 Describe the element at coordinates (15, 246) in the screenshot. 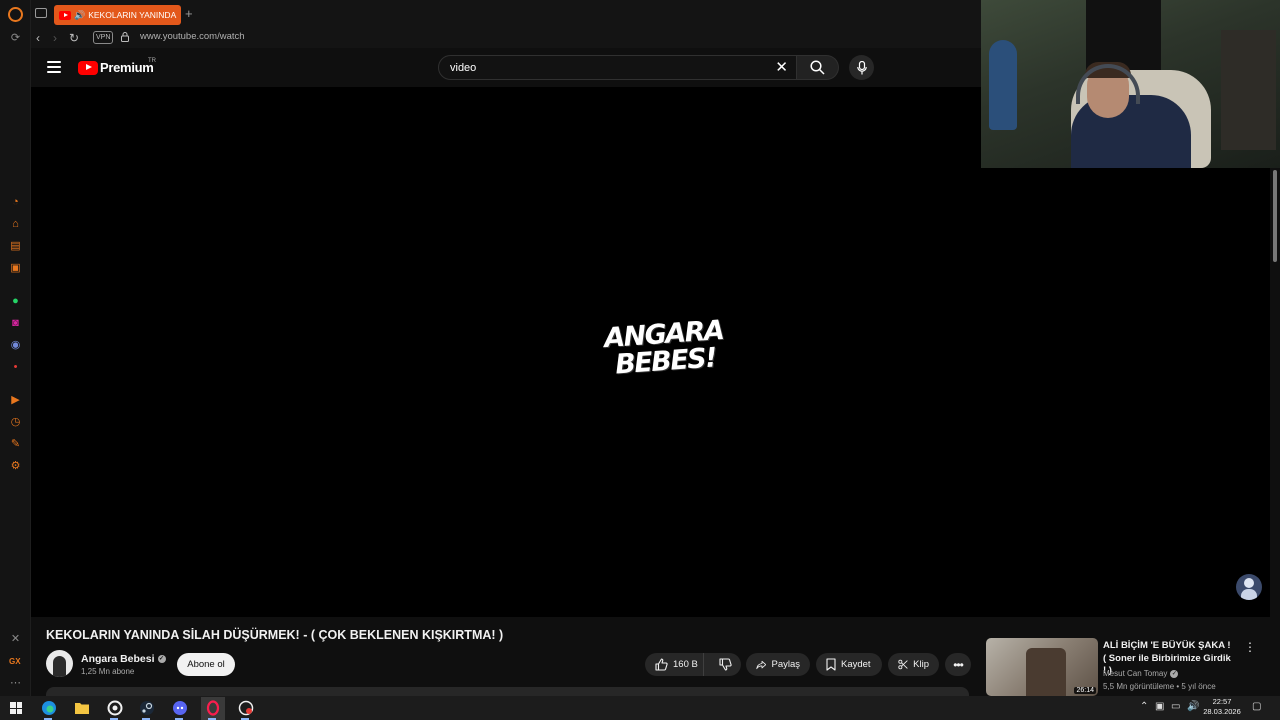

I see `gx-corner-icon: ▤` at that location.